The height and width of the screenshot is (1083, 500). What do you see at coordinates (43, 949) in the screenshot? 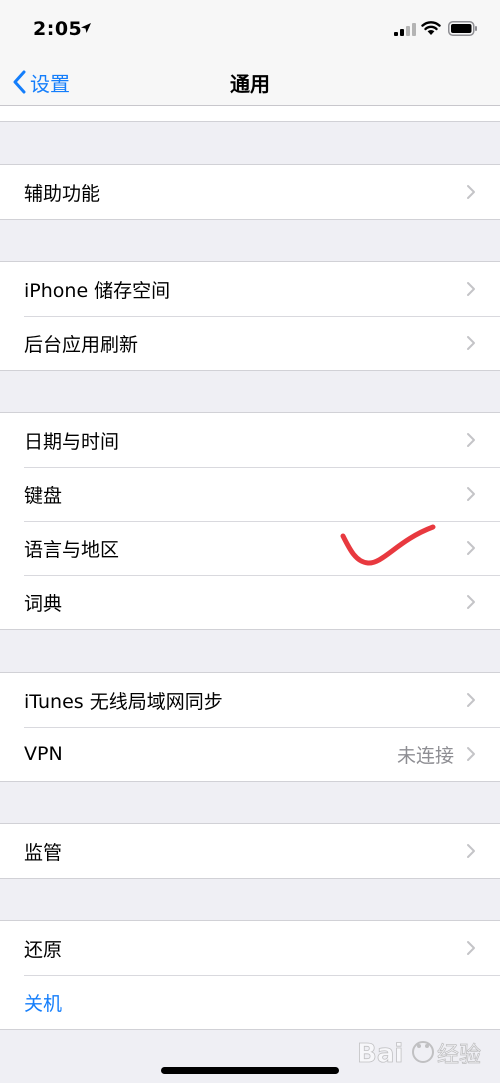
I see `list-item-label: 还原` at bounding box center [43, 949].